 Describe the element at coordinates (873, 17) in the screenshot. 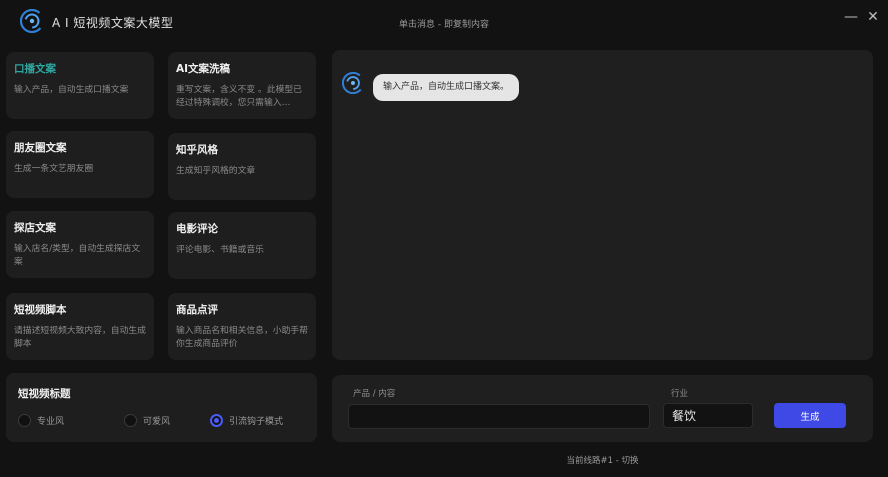

I see `close-icon: ✕` at that location.